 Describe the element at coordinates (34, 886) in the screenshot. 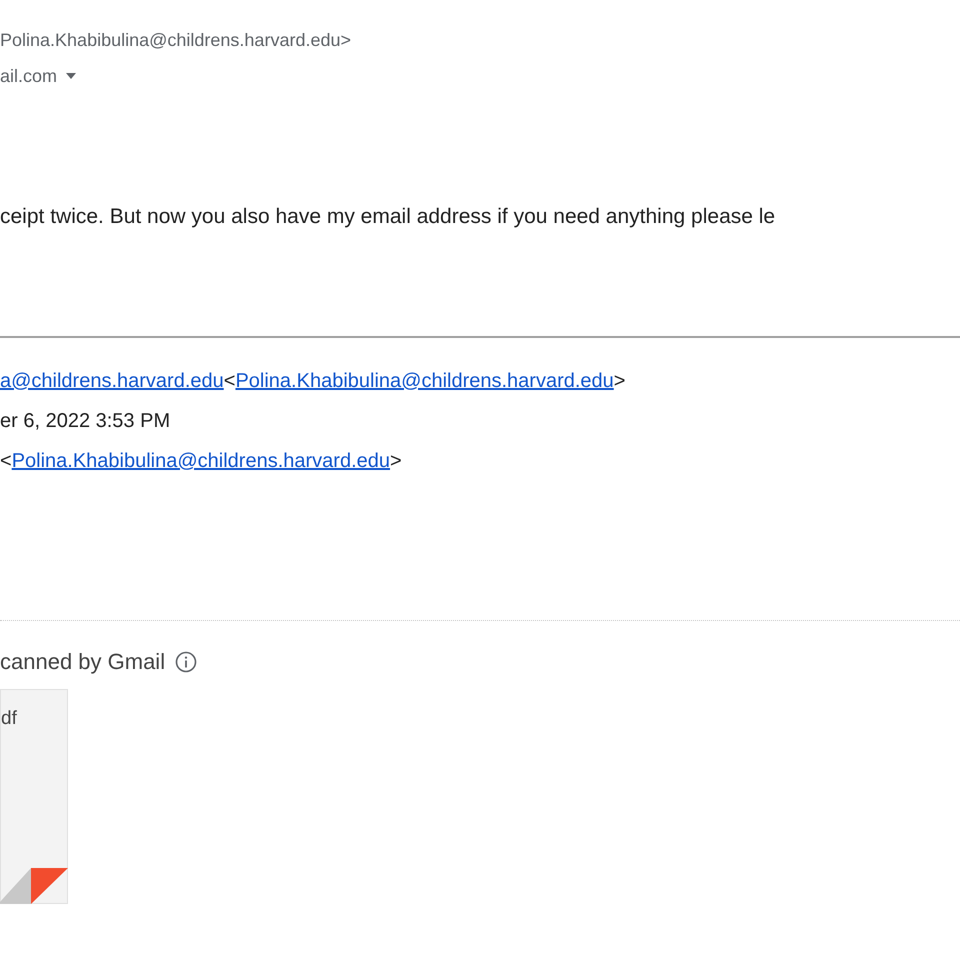

I see `folded-corner-icon` at that location.